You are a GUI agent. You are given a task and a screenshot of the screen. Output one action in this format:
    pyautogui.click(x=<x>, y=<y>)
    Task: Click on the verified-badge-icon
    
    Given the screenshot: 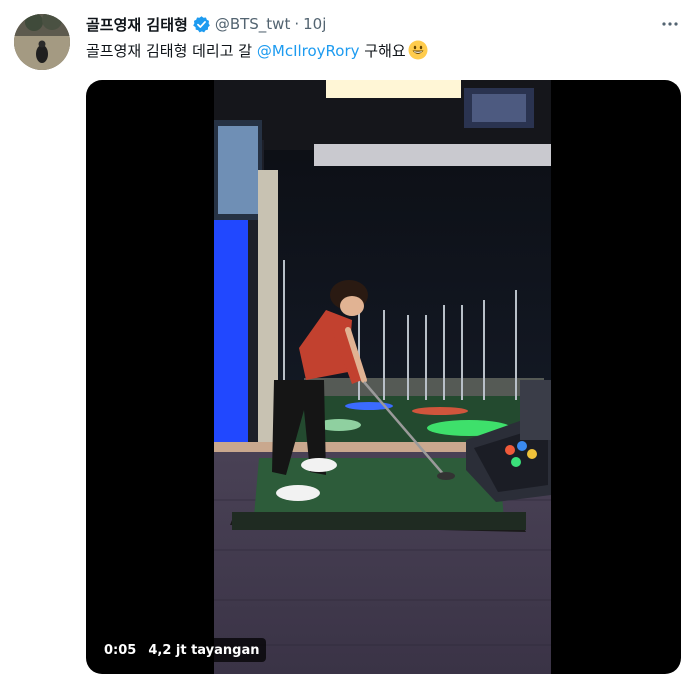 What is the action you would take?
    pyautogui.click(x=201, y=24)
    